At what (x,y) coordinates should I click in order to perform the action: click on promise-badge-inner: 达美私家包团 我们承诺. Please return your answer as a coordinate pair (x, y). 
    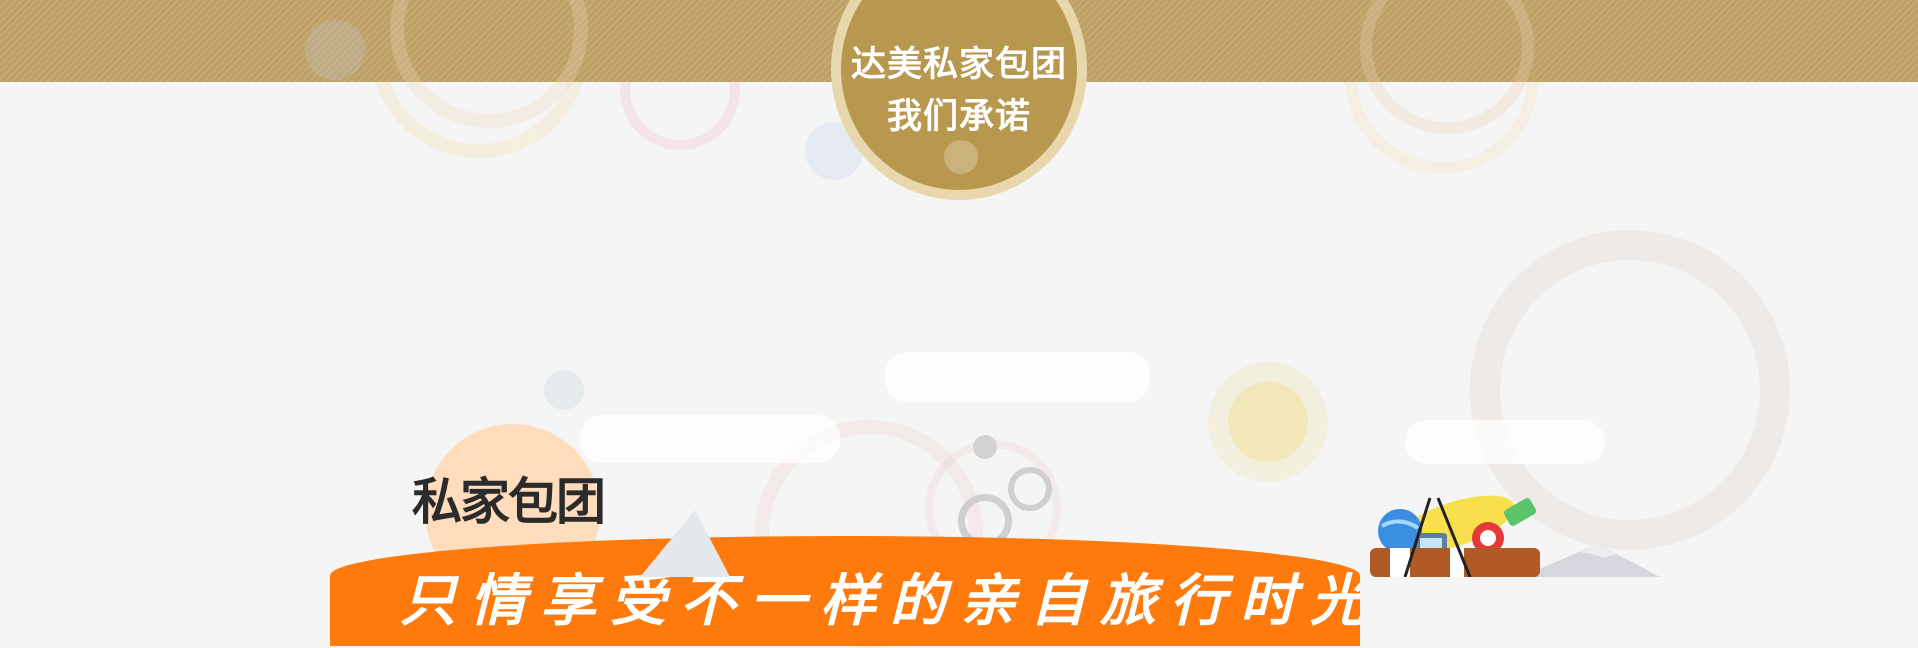
    Looking at the image, I should click on (959, 95).